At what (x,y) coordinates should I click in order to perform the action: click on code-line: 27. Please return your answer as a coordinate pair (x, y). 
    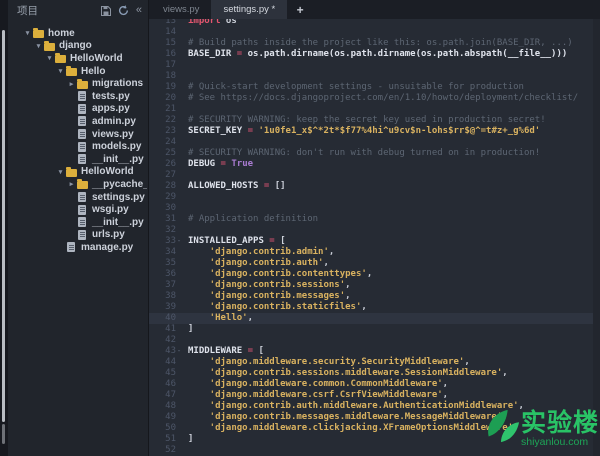
    Looking at the image, I should click on (374, 175).